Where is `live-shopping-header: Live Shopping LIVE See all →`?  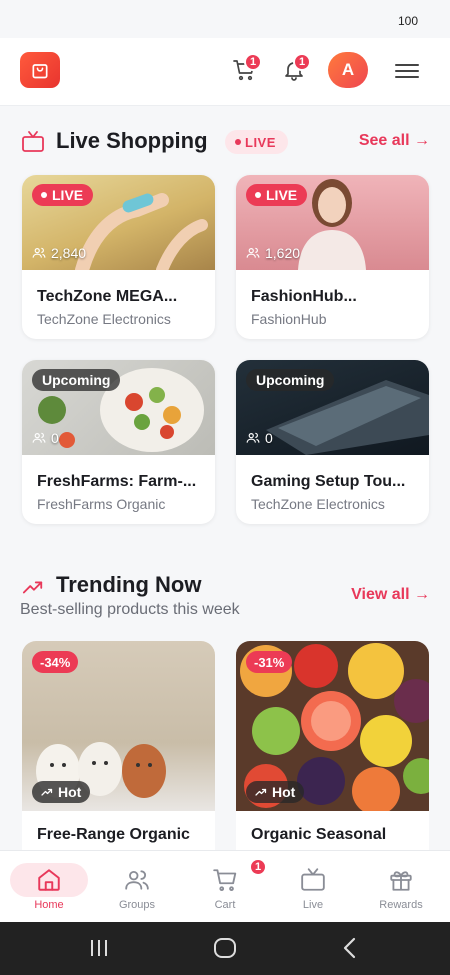
live-shopping-header: Live Shopping LIVE See all → is located at coordinates (225, 148).